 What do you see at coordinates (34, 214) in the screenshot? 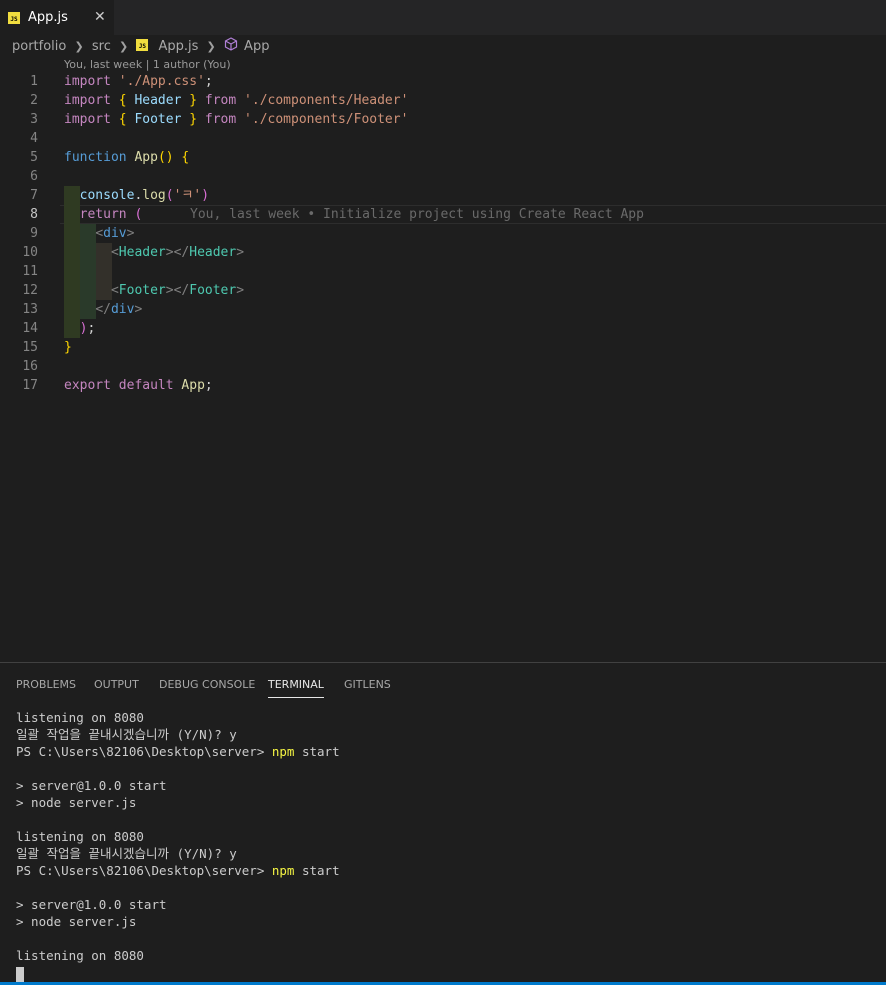
I see `line-number: 8` at bounding box center [34, 214].